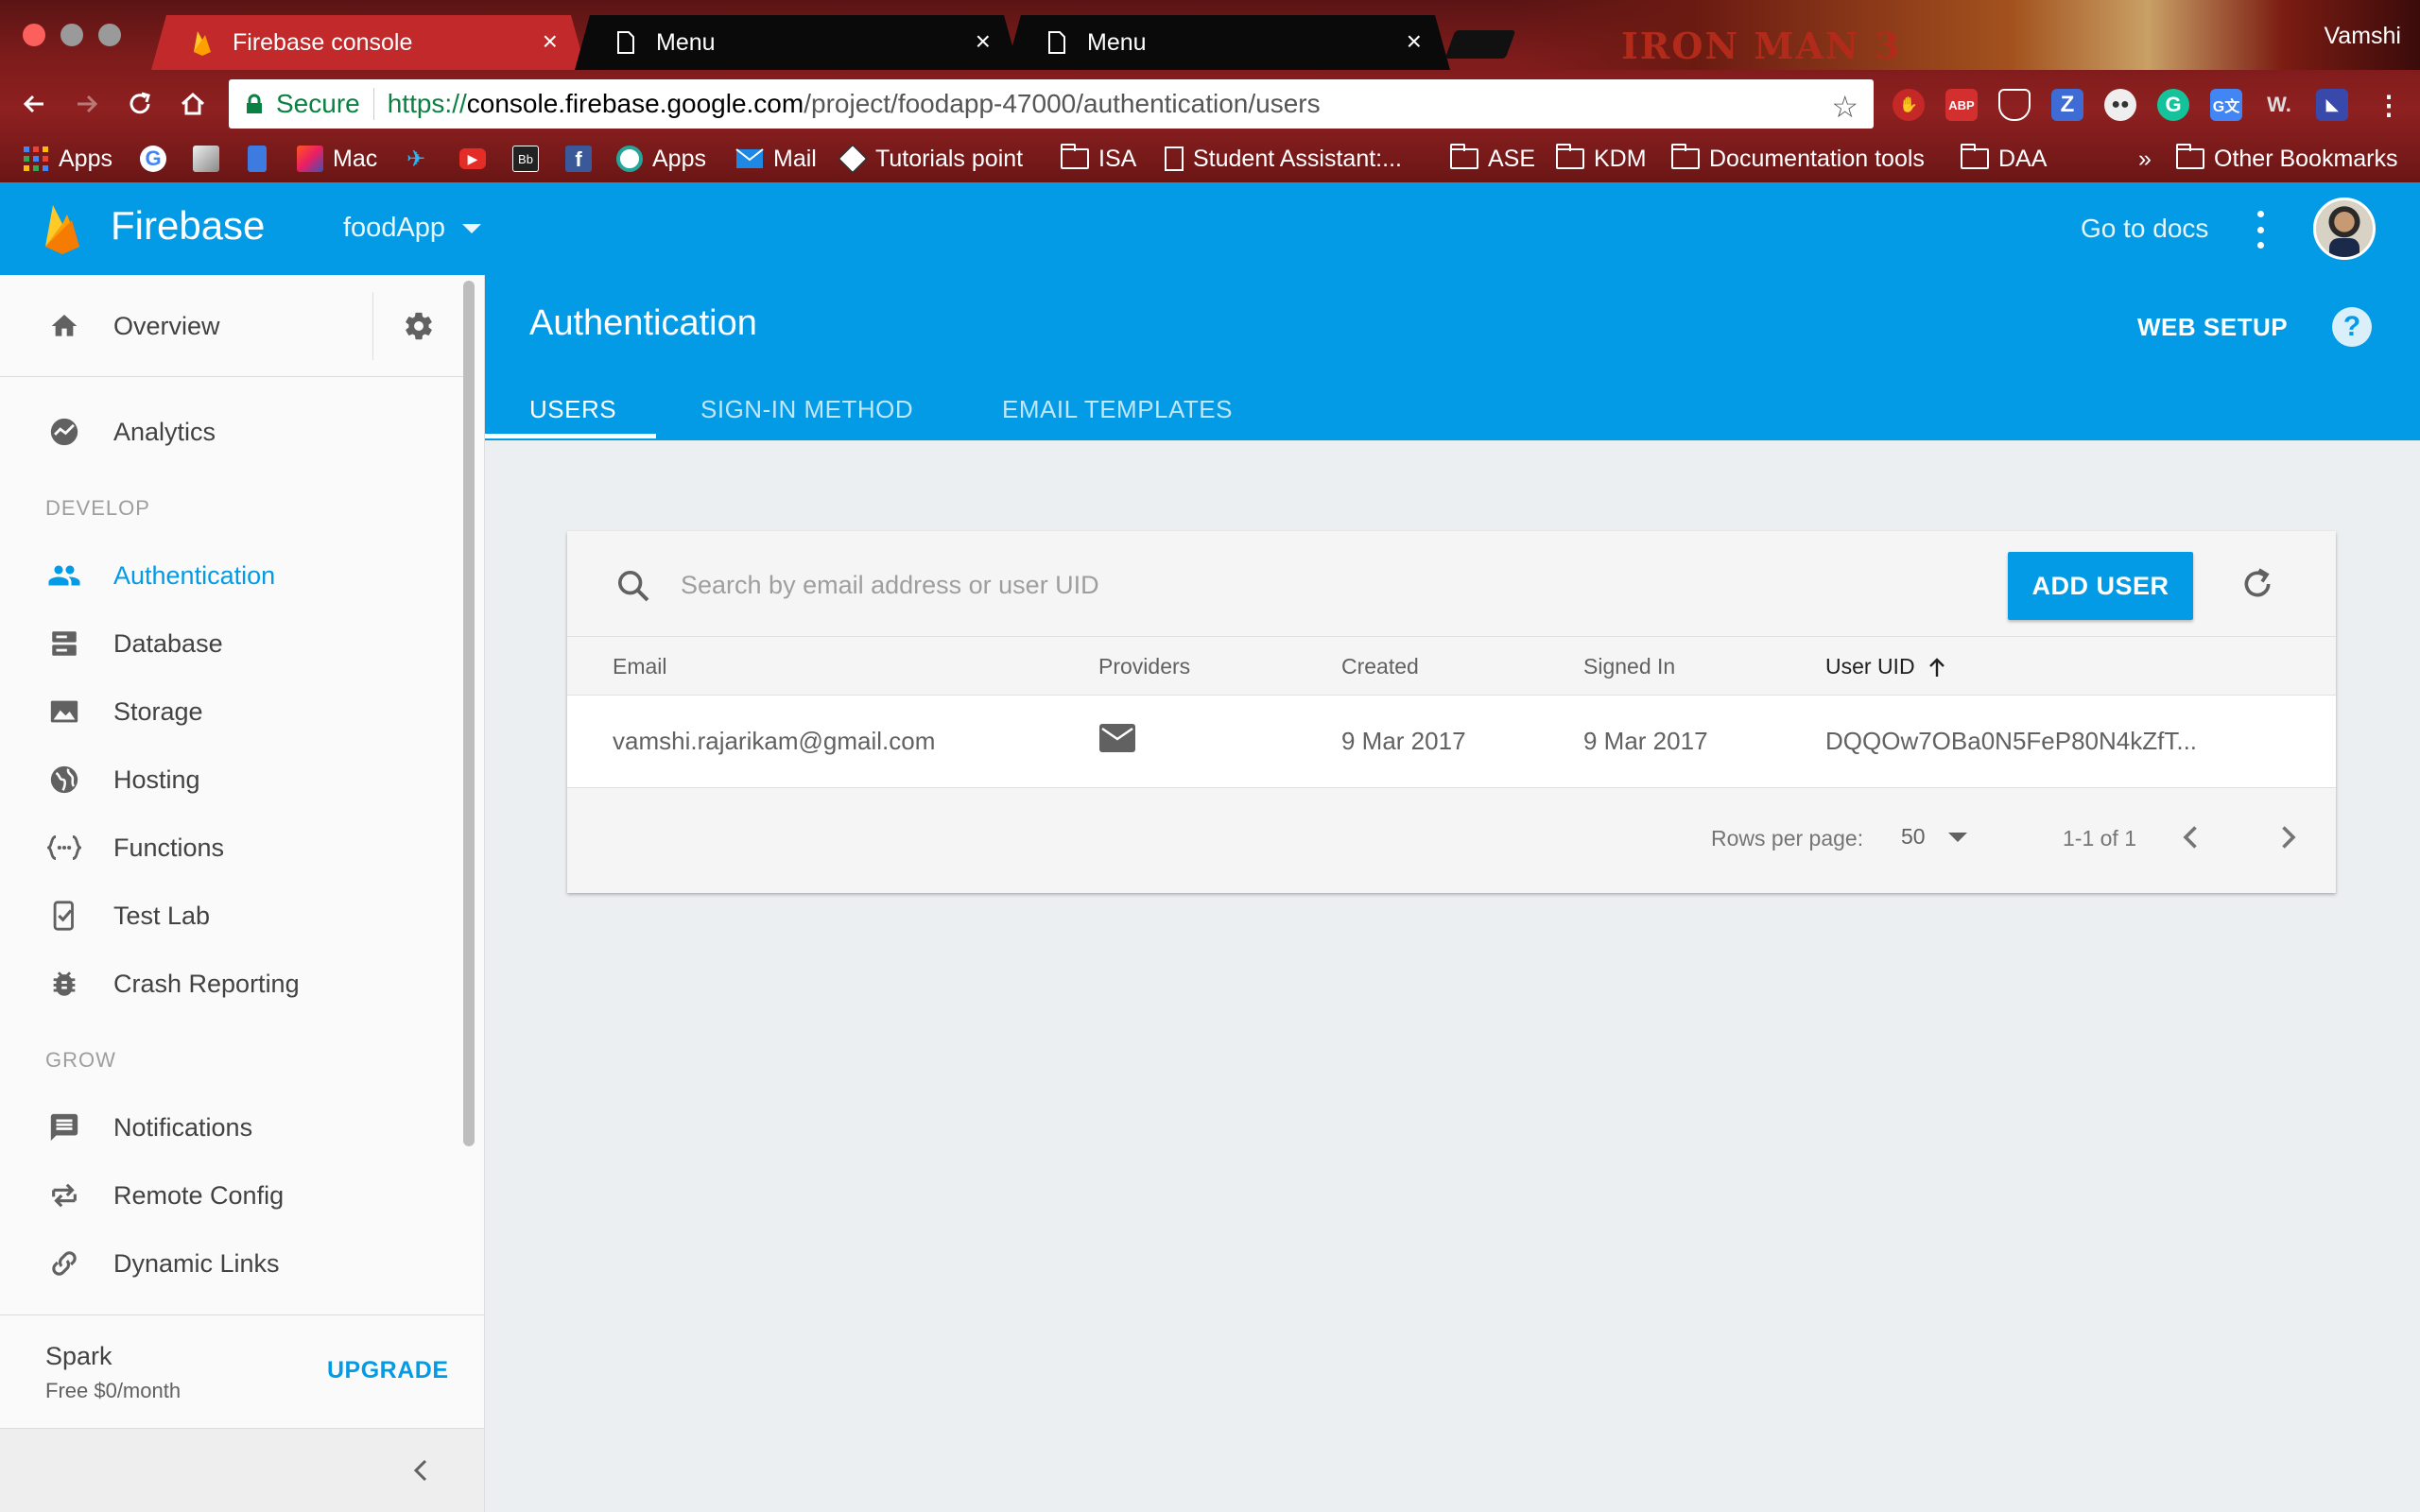 The height and width of the screenshot is (1512, 2420). Describe the element at coordinates (2100, 586) in the screenshot. I see `add-user-button: ADD USER` at that location.